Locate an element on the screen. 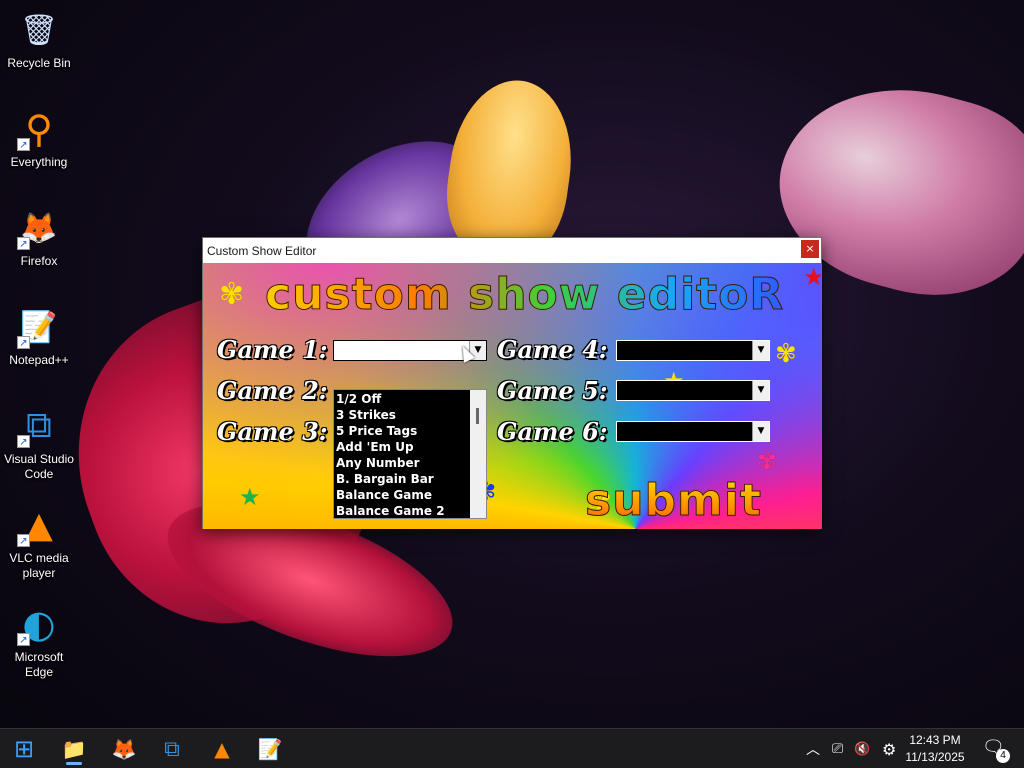 The image size is (1024, 768). desktop-icon-vlc: ▲ ↗ VLC media player is located at coordinates (39, 542).